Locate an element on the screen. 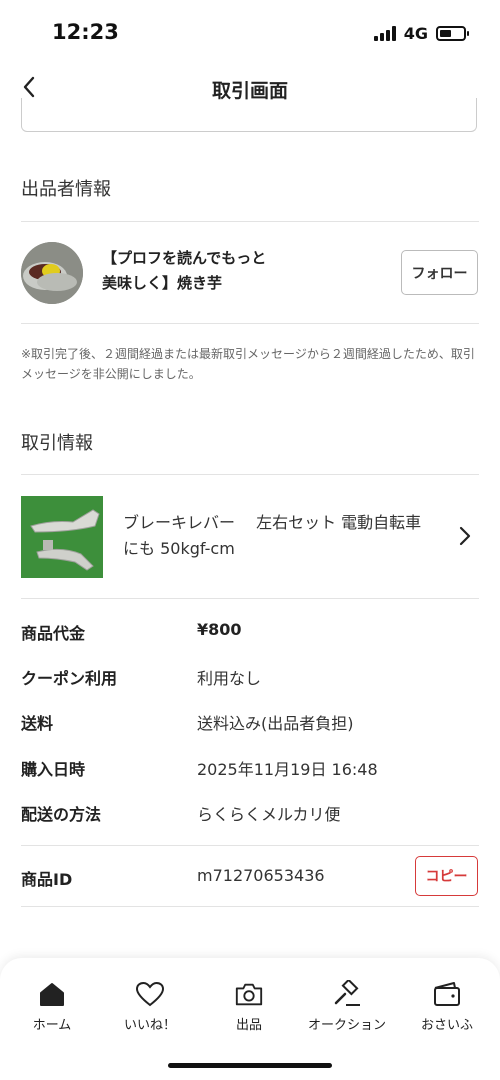  home-indicator is located at coordinates (250, 1065).